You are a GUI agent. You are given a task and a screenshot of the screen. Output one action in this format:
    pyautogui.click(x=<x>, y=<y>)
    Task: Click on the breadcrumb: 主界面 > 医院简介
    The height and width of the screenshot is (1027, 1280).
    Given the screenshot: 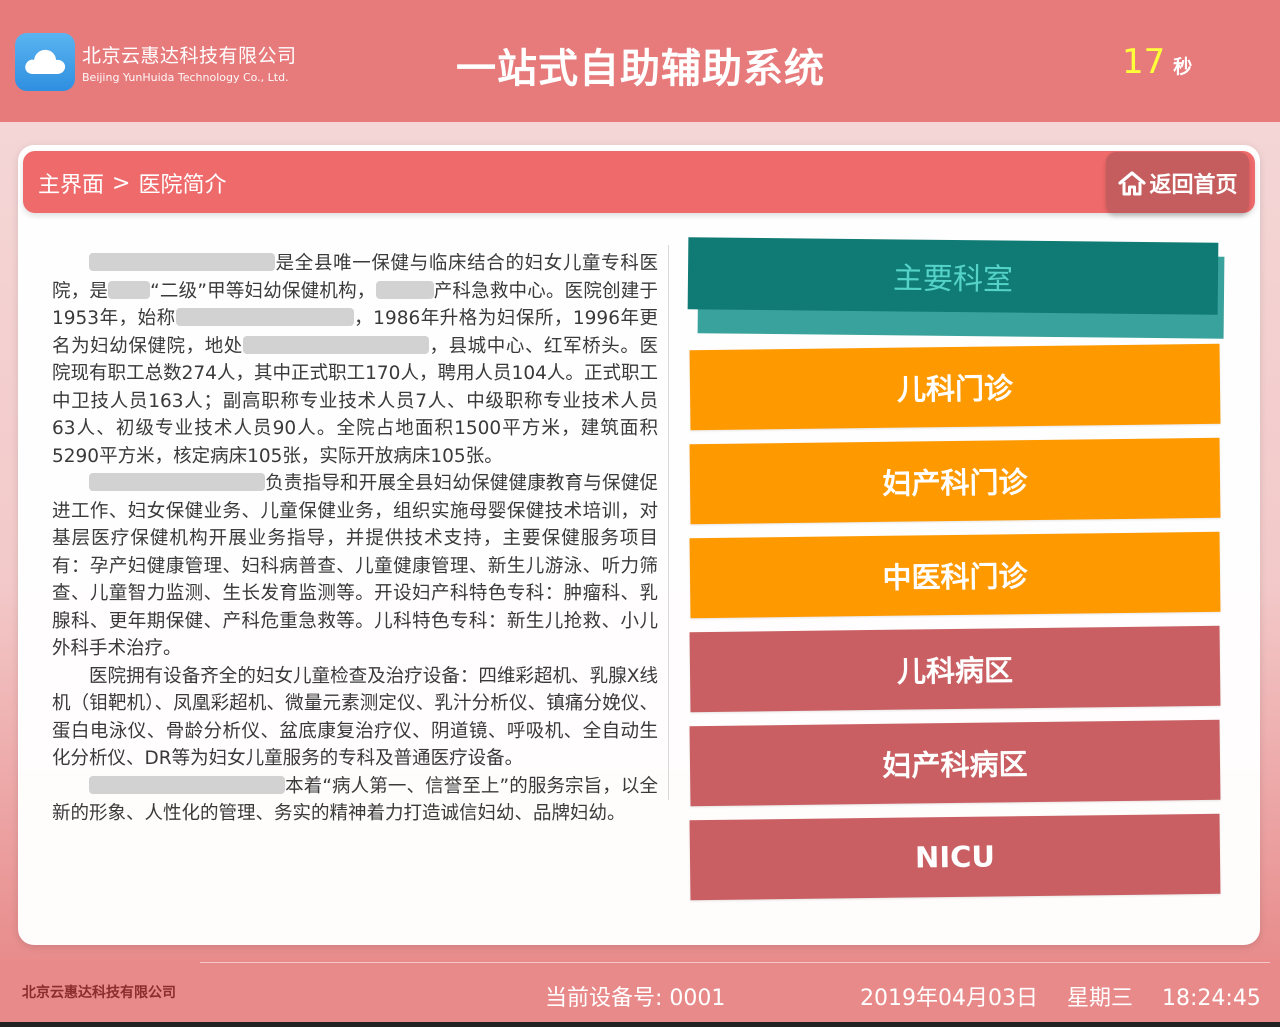 What is the action you would take?
    pyautogui.click(x=132, y=183)
    